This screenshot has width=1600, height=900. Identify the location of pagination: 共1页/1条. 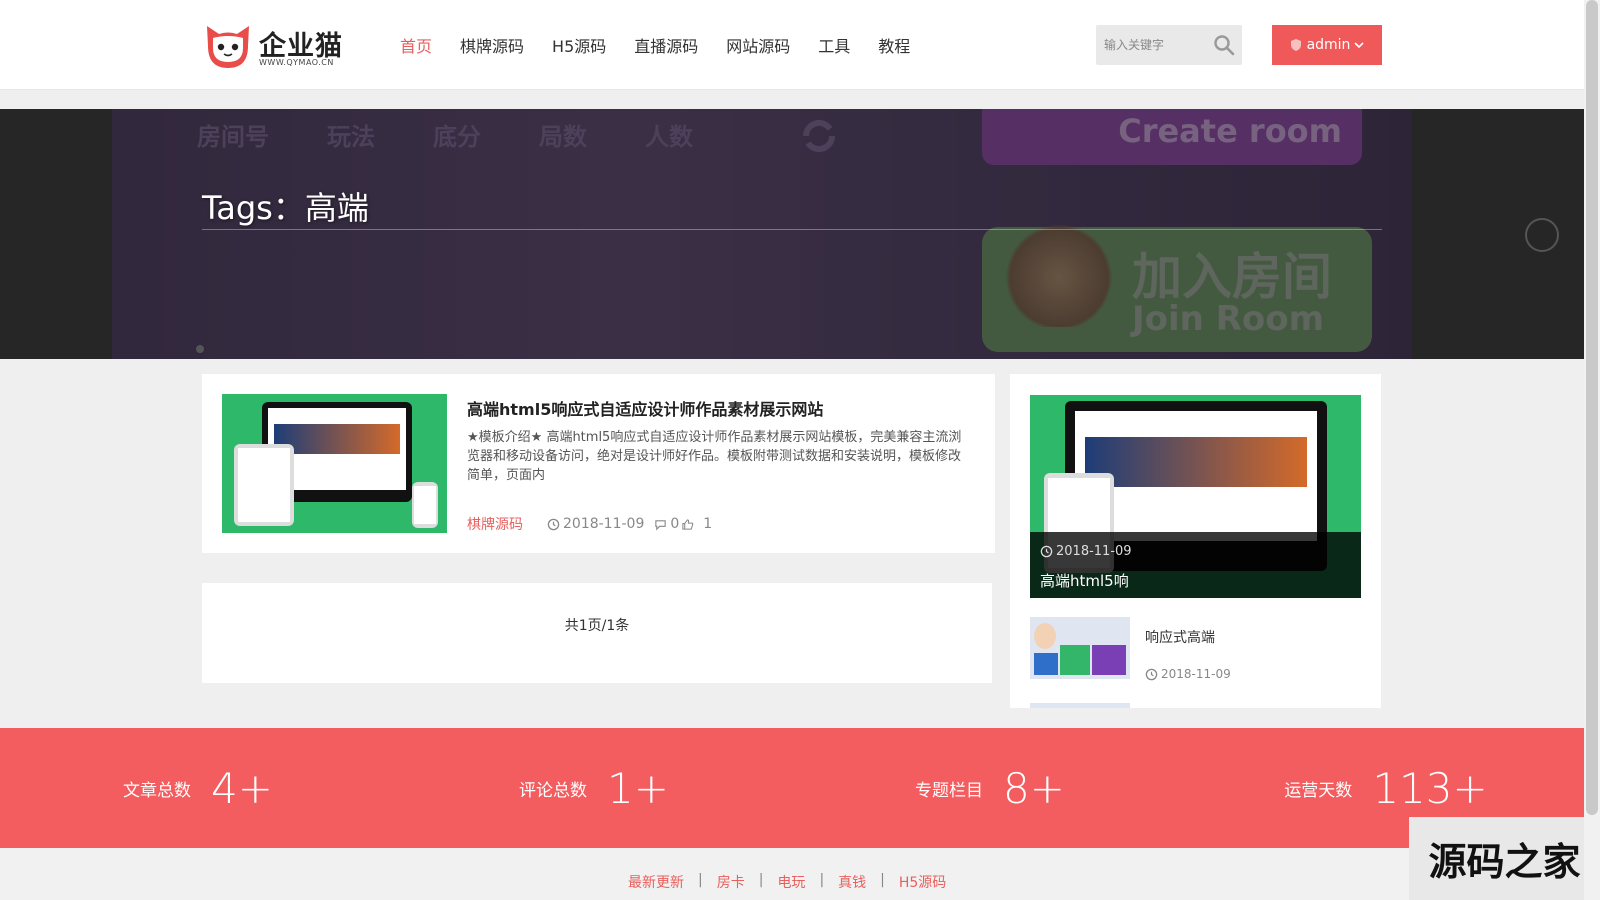
(597, 633).